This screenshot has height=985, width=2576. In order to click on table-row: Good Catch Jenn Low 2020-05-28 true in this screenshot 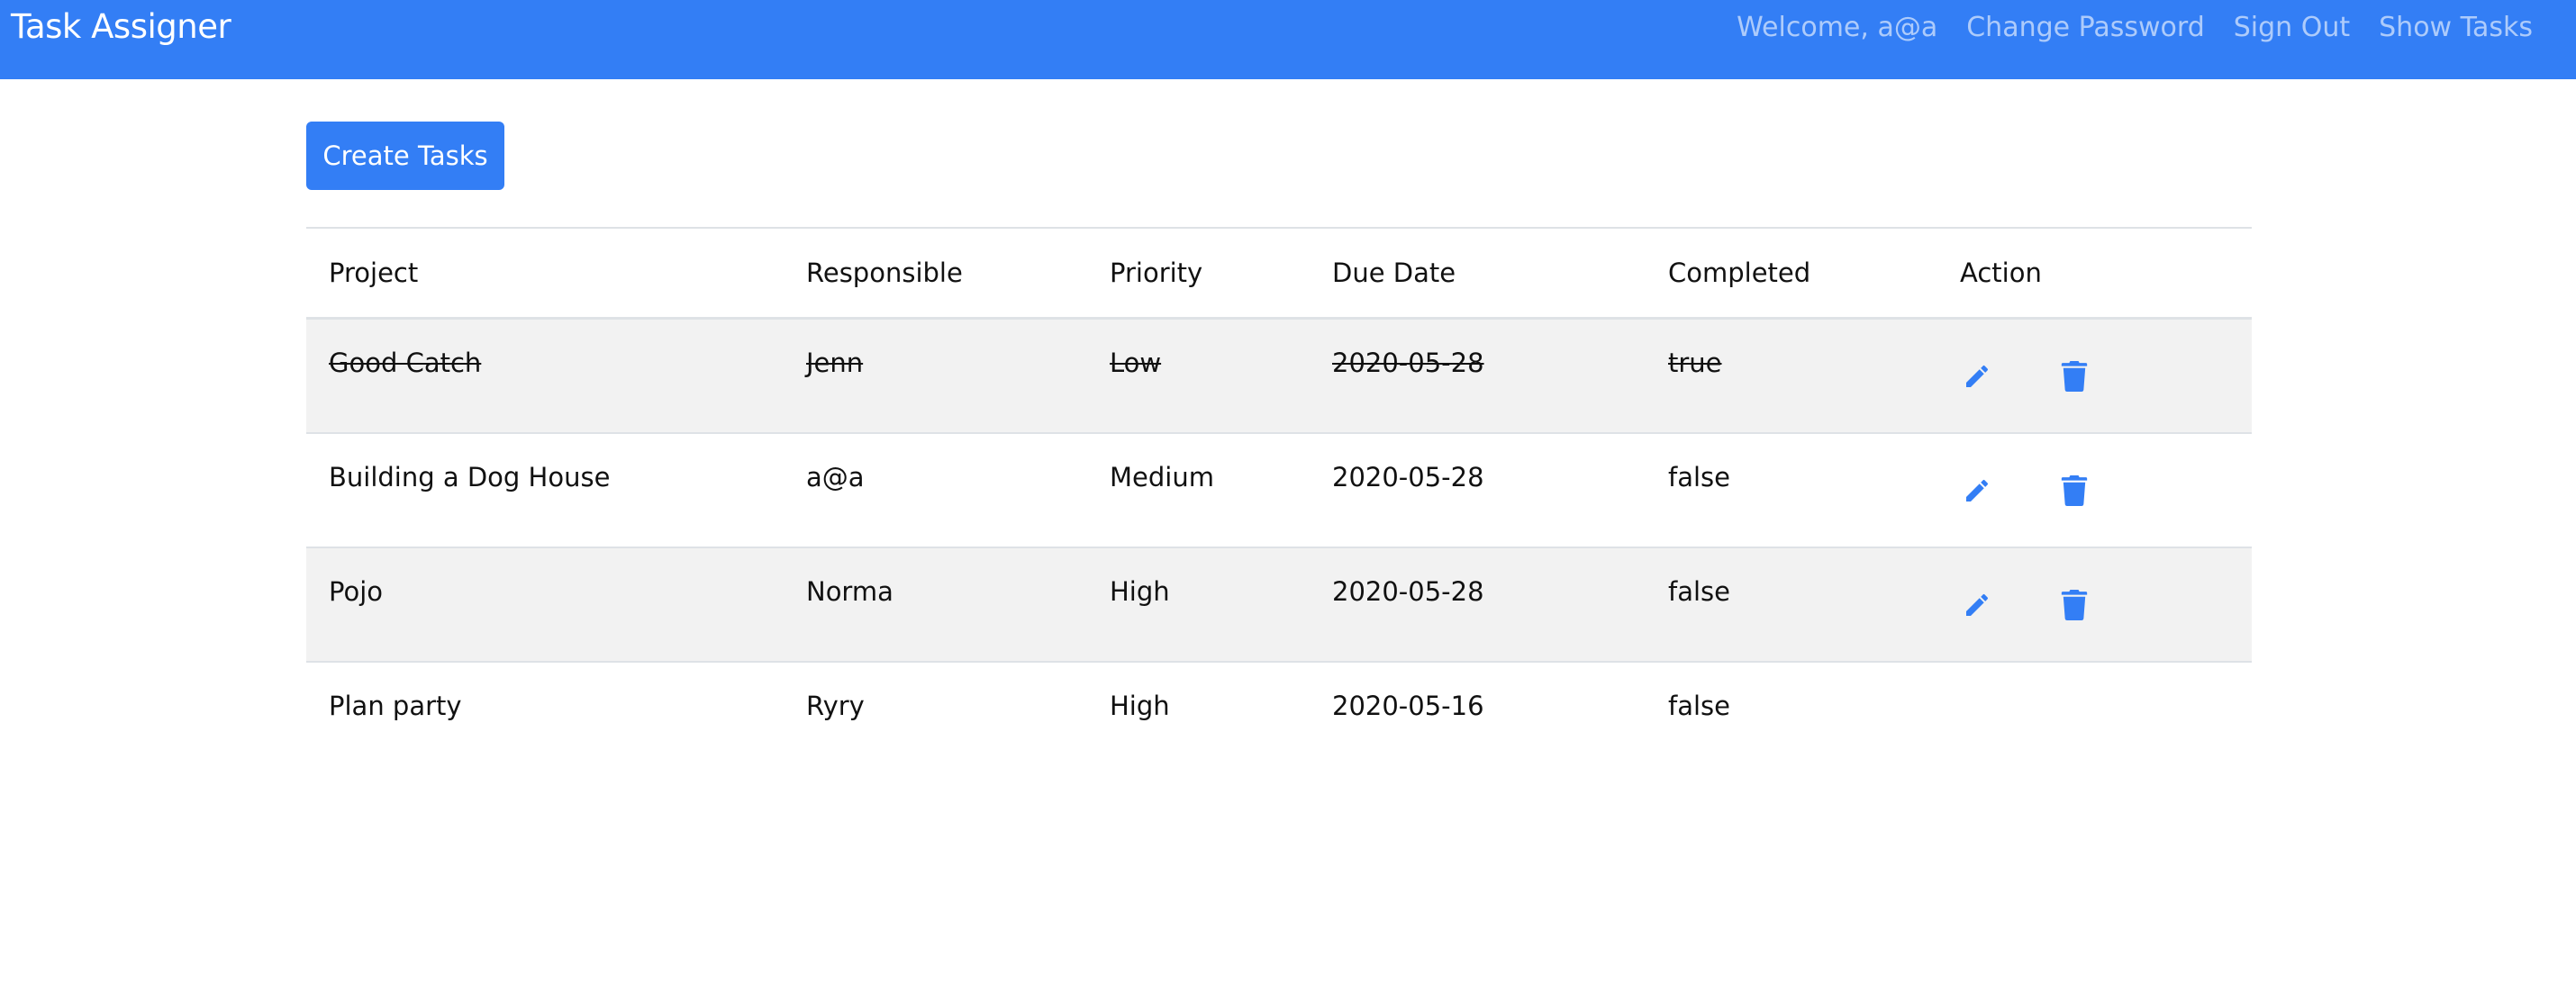, I will do `click(1279, 375)`.